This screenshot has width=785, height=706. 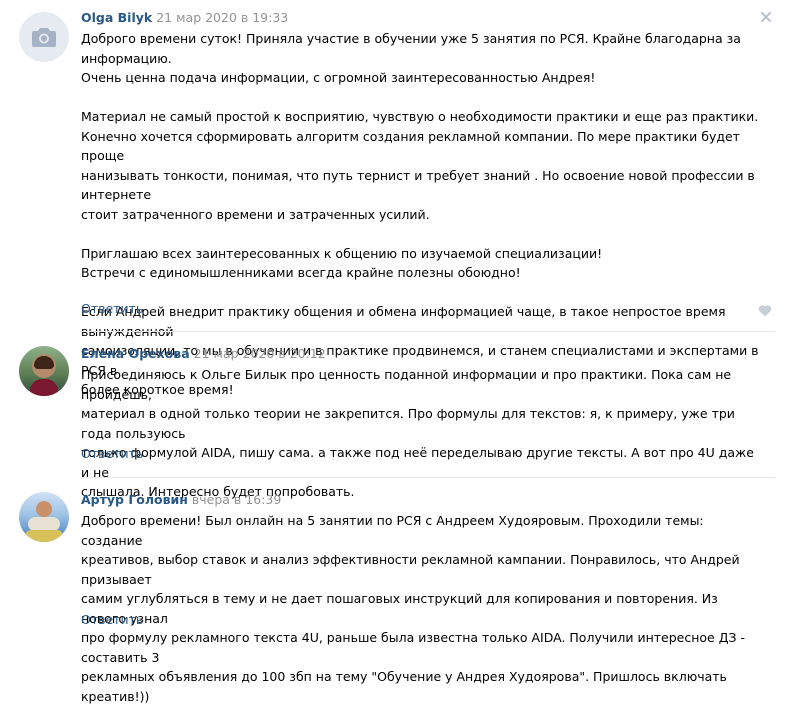 I want to click on heart-icon, so click(x=765, y=310).